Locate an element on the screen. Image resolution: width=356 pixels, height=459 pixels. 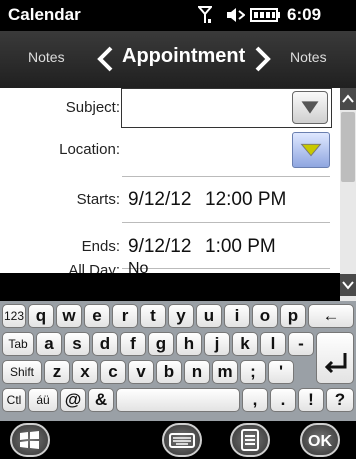
key-a: a is located at coordinates (49, 344).